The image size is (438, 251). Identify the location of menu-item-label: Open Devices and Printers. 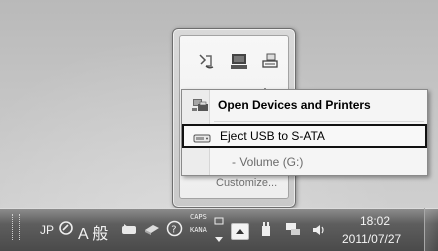
(294, 105).